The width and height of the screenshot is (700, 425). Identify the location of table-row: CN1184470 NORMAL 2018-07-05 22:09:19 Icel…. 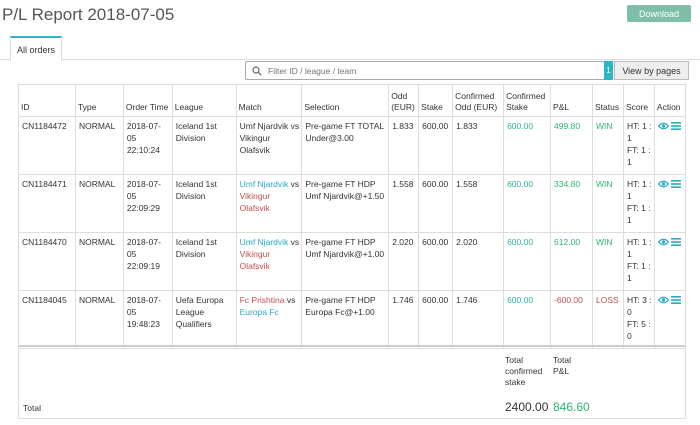
(352, 261).